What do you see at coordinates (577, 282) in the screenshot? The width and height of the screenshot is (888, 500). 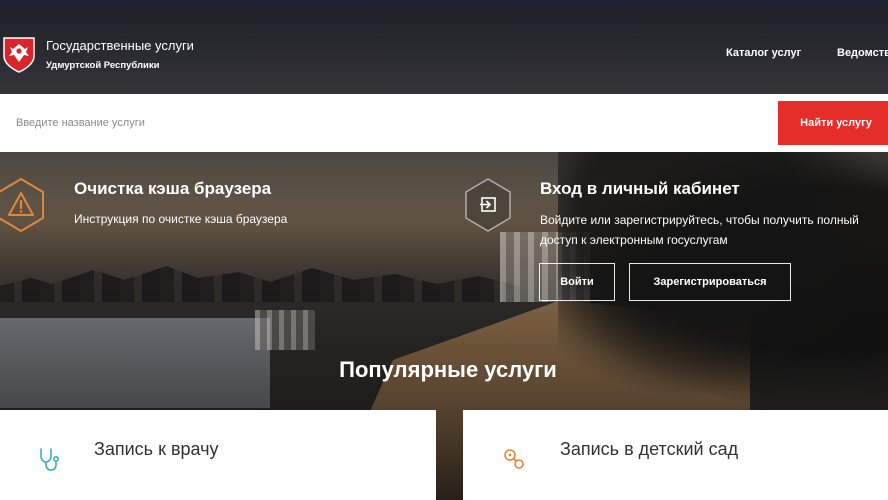 I see `login-button: Войти` at bounding box center [577, 282].